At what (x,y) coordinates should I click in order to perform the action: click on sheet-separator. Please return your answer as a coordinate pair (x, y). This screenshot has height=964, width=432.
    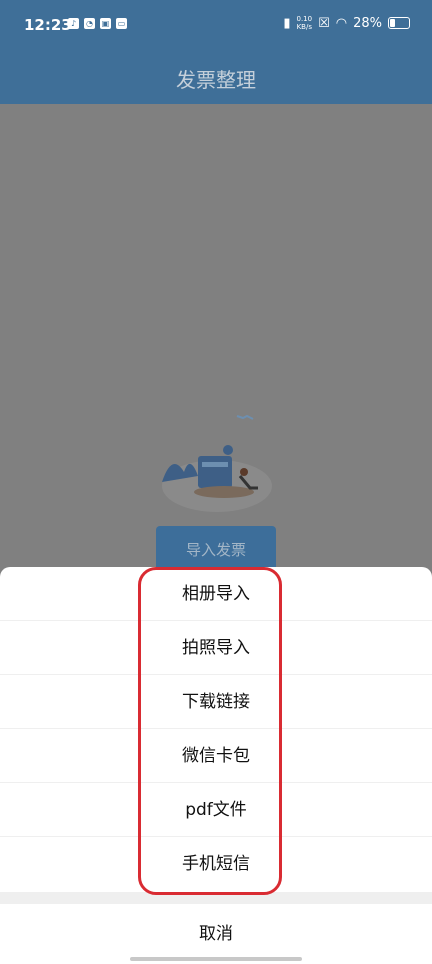
    Looking at the image, I should click on (216, 898).